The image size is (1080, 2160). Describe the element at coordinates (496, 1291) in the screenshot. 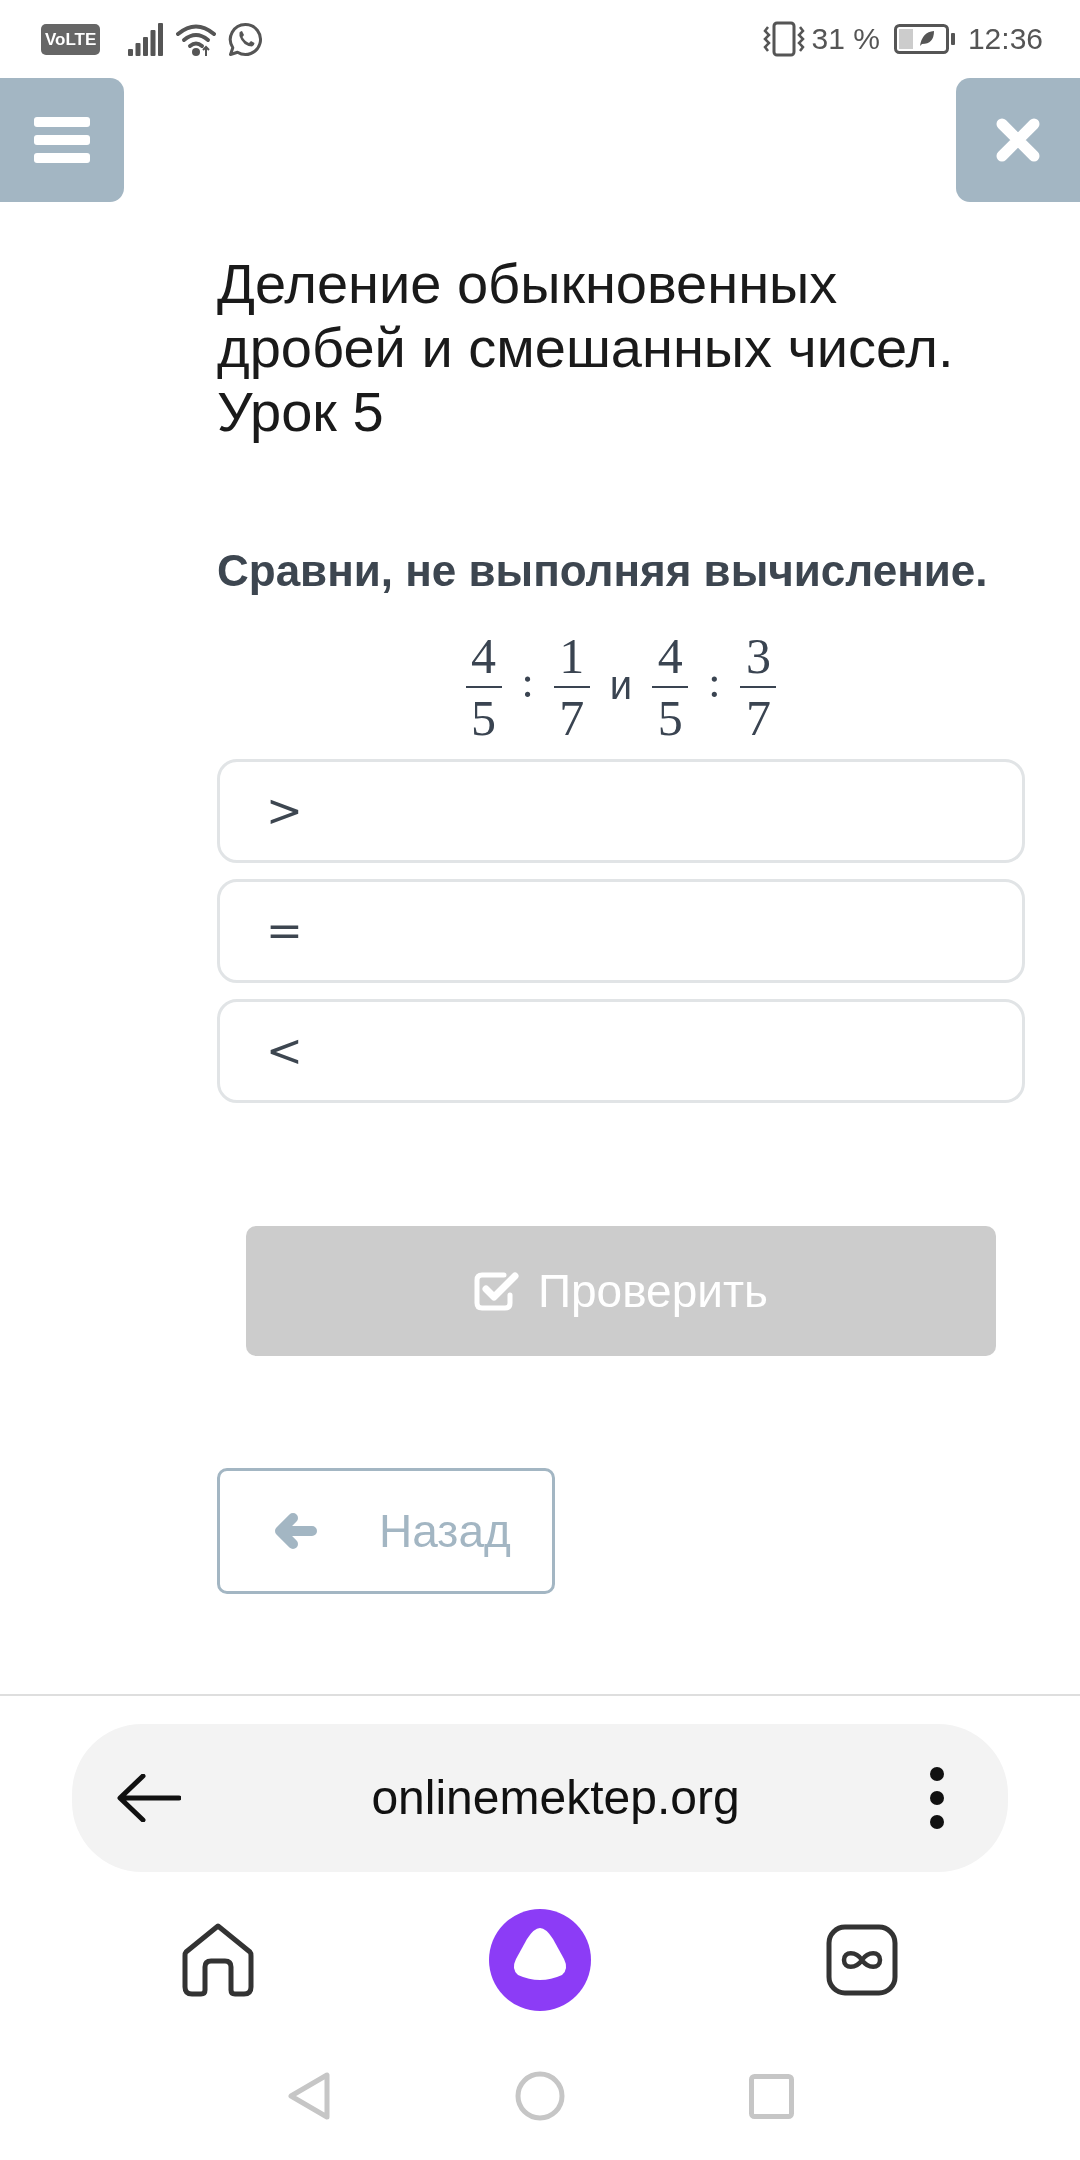

I see `checkbox-check-icon` at that location.